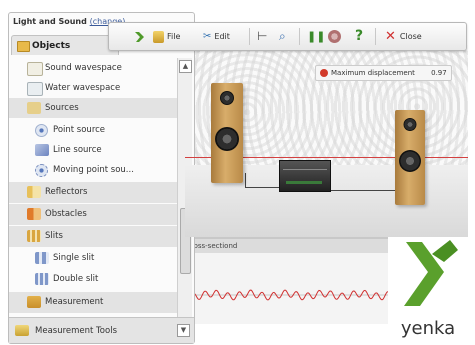  Describe the element at coordinates (410, 157) in the screenshot. I see `right-speaker` at that location.